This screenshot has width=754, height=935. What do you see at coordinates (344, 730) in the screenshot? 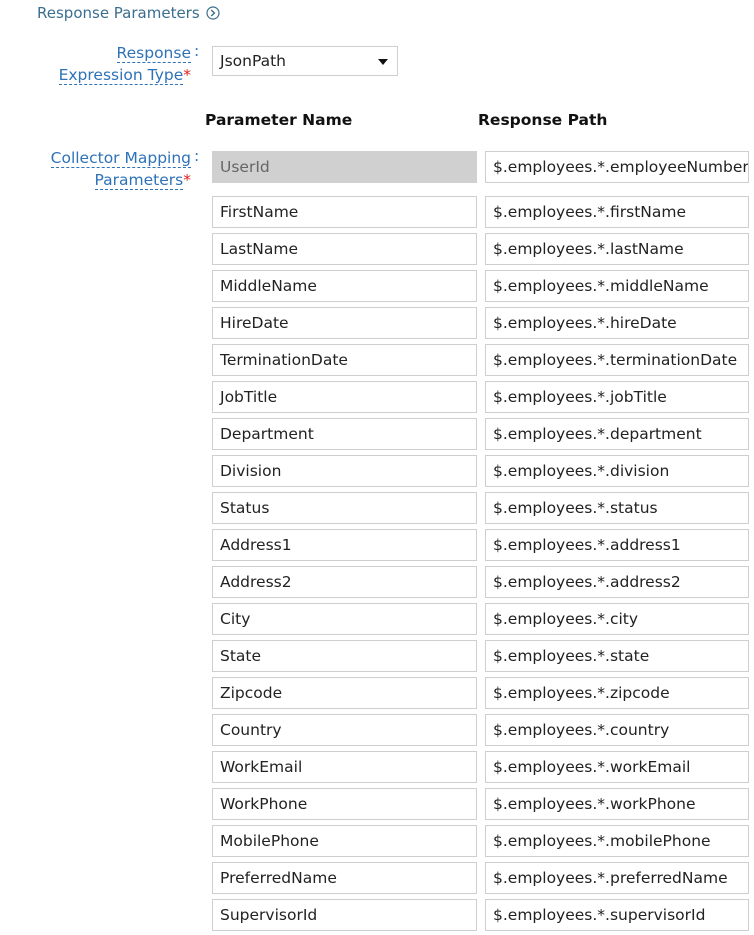
I see `parameter-name-field: Country` at bounding box center [344, 730].